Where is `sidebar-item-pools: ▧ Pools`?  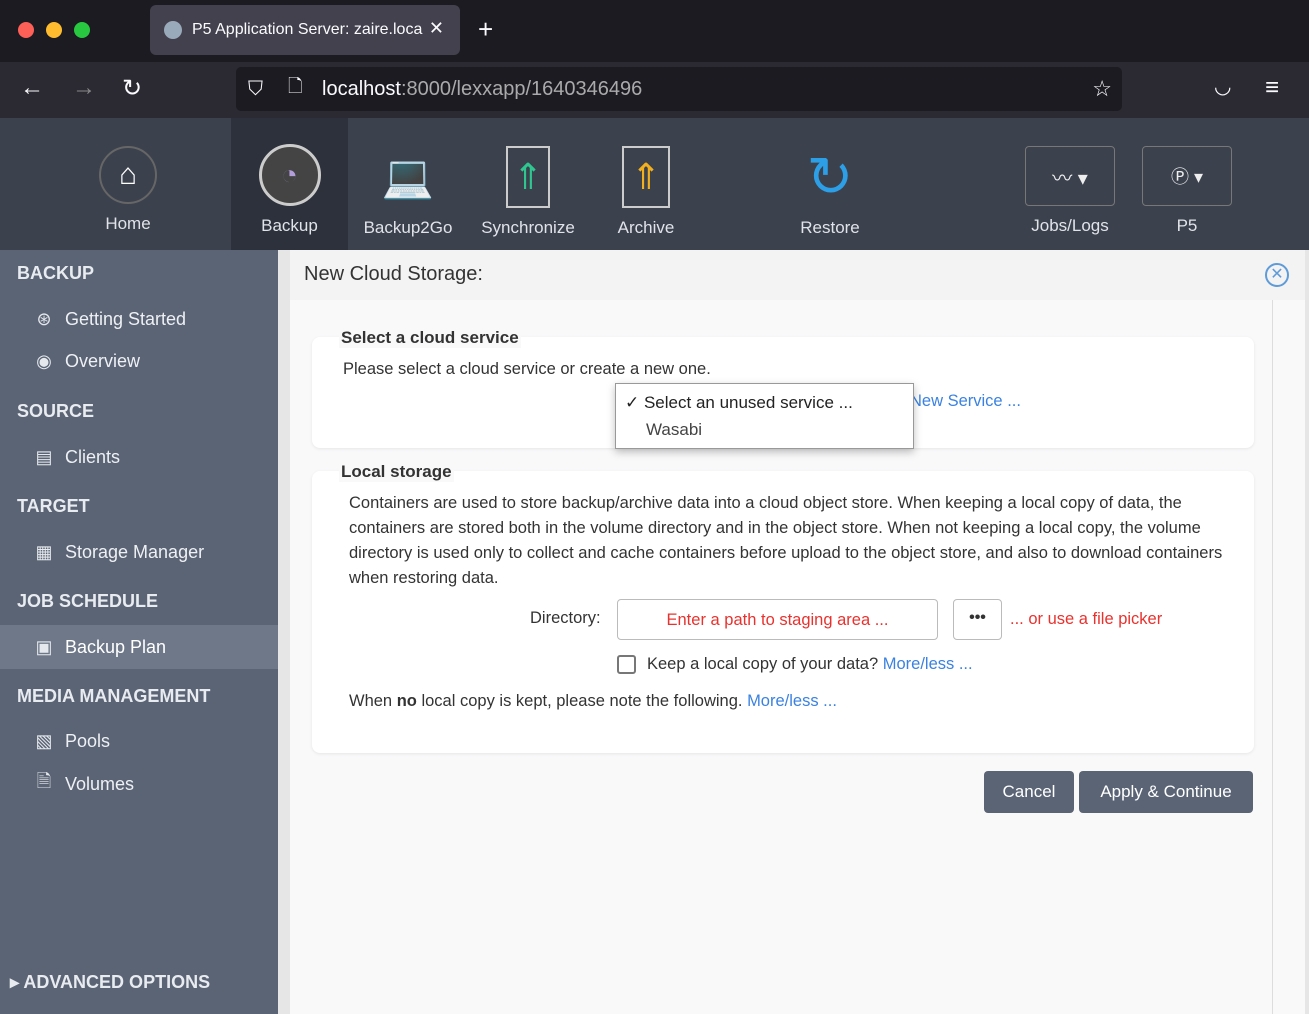
sidebar-item-pools: ▧ Pools is located at coordinates (139, 741).